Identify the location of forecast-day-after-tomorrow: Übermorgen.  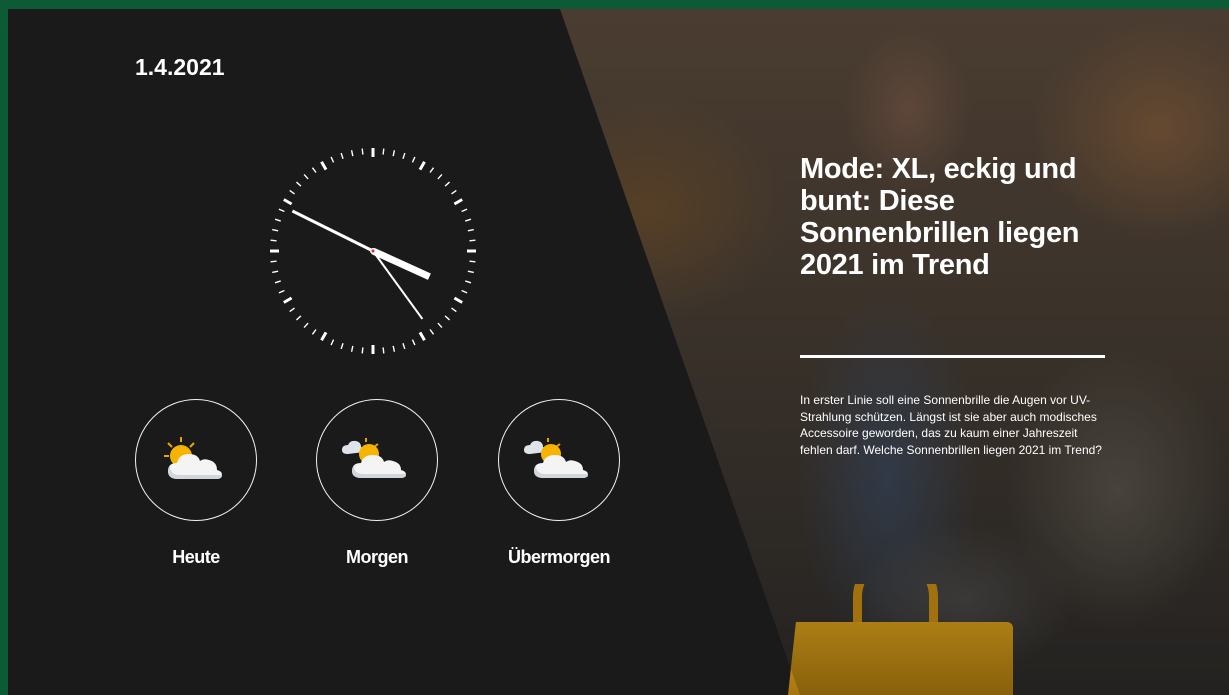
(559, 483).